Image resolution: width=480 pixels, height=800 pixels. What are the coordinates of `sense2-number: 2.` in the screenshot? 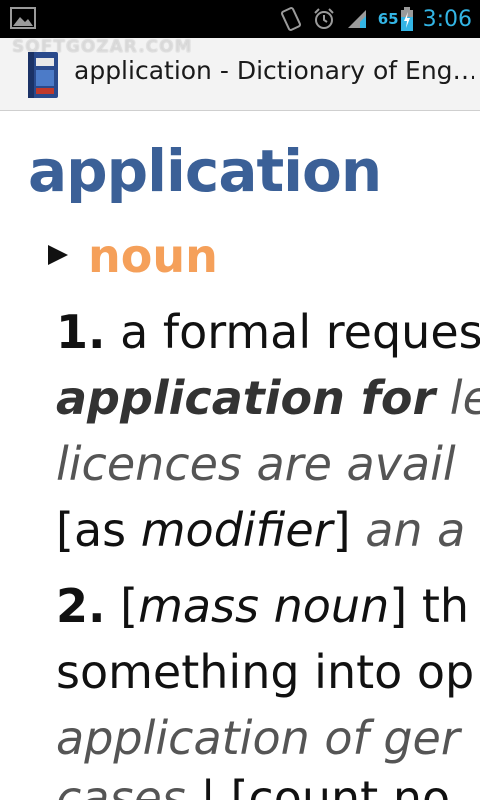 It's located at (81, 606).